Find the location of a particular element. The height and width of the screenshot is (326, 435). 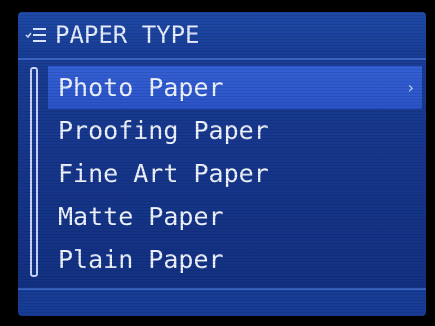

menu-item-label: Fine Art Paper is located at coordinates (163, 173).